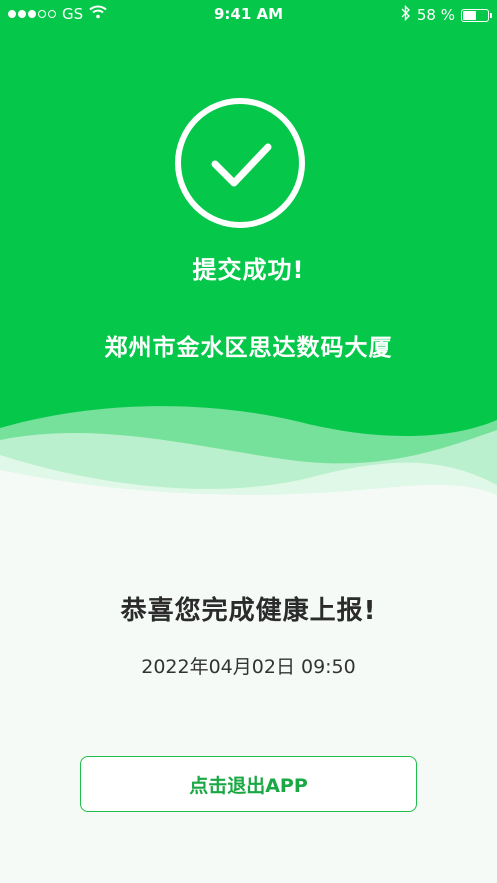  What do you see at coordinates (248, 458) in the screenshot?
I see `wave-decoration` at bounding box center [248, 458].